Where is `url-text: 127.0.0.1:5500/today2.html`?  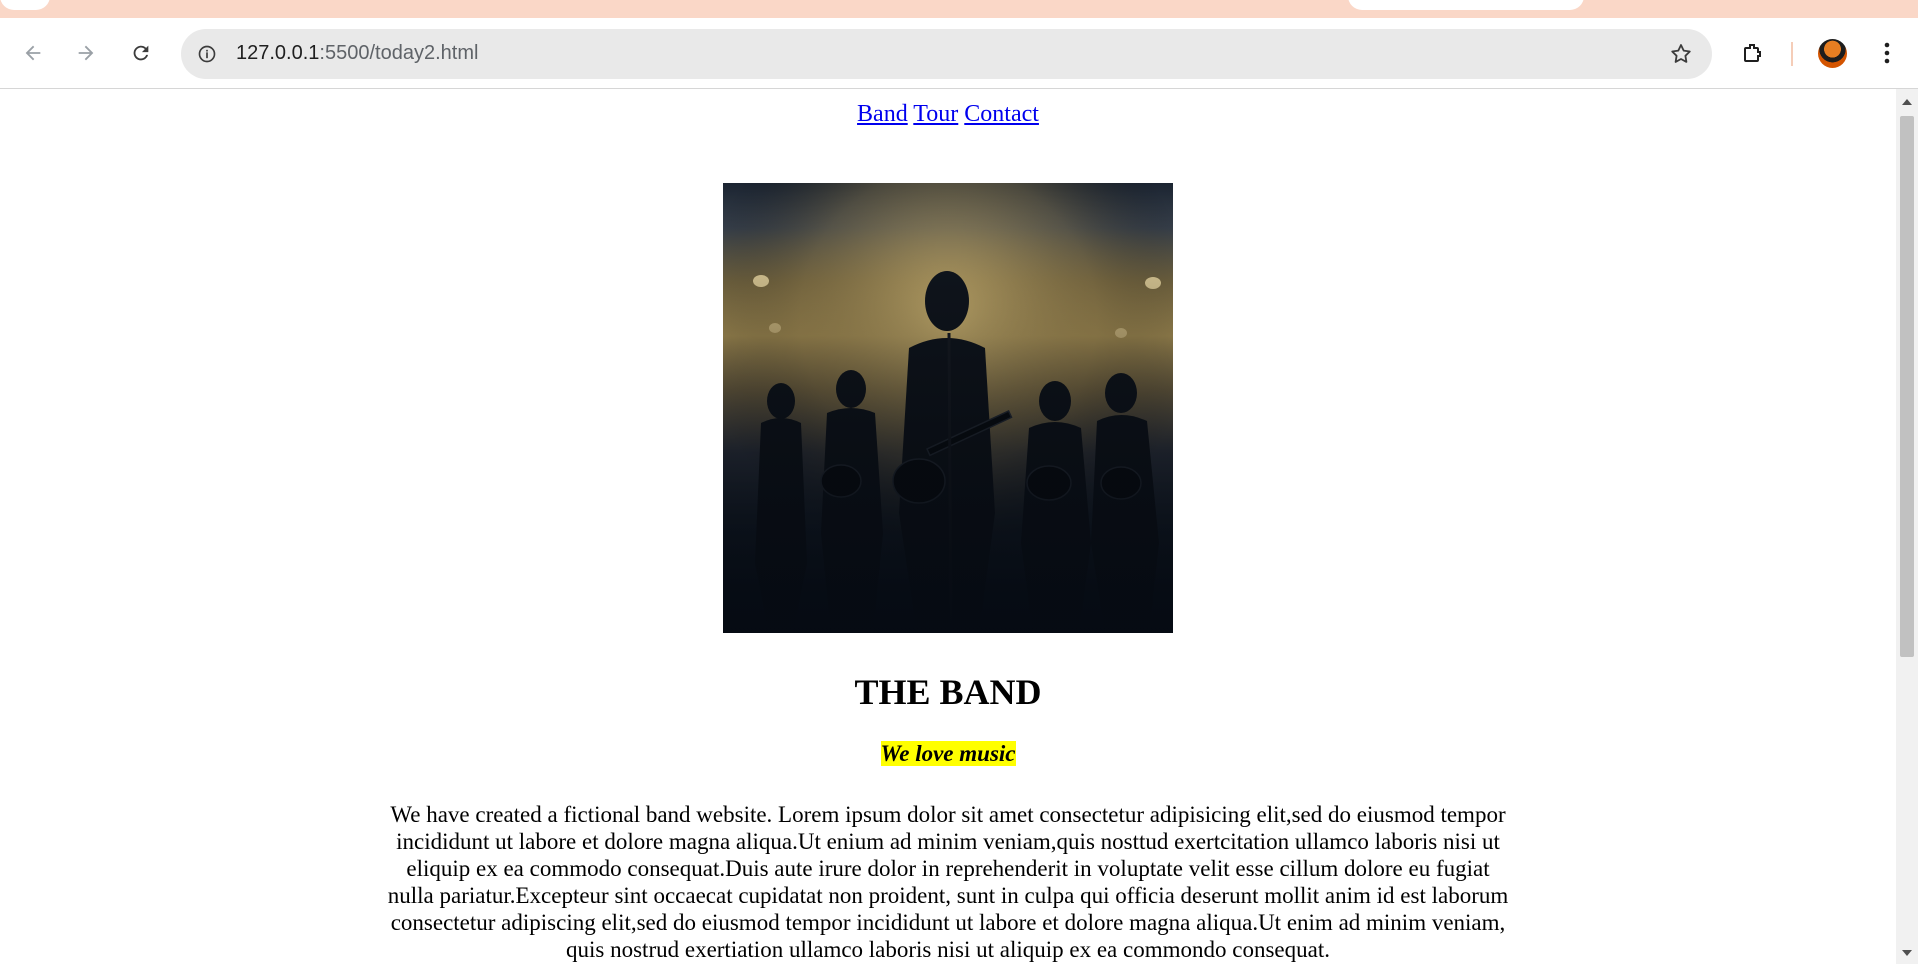 url-text: 127.0.0.1:5500/today2.html is located at coordinates (357, 53).